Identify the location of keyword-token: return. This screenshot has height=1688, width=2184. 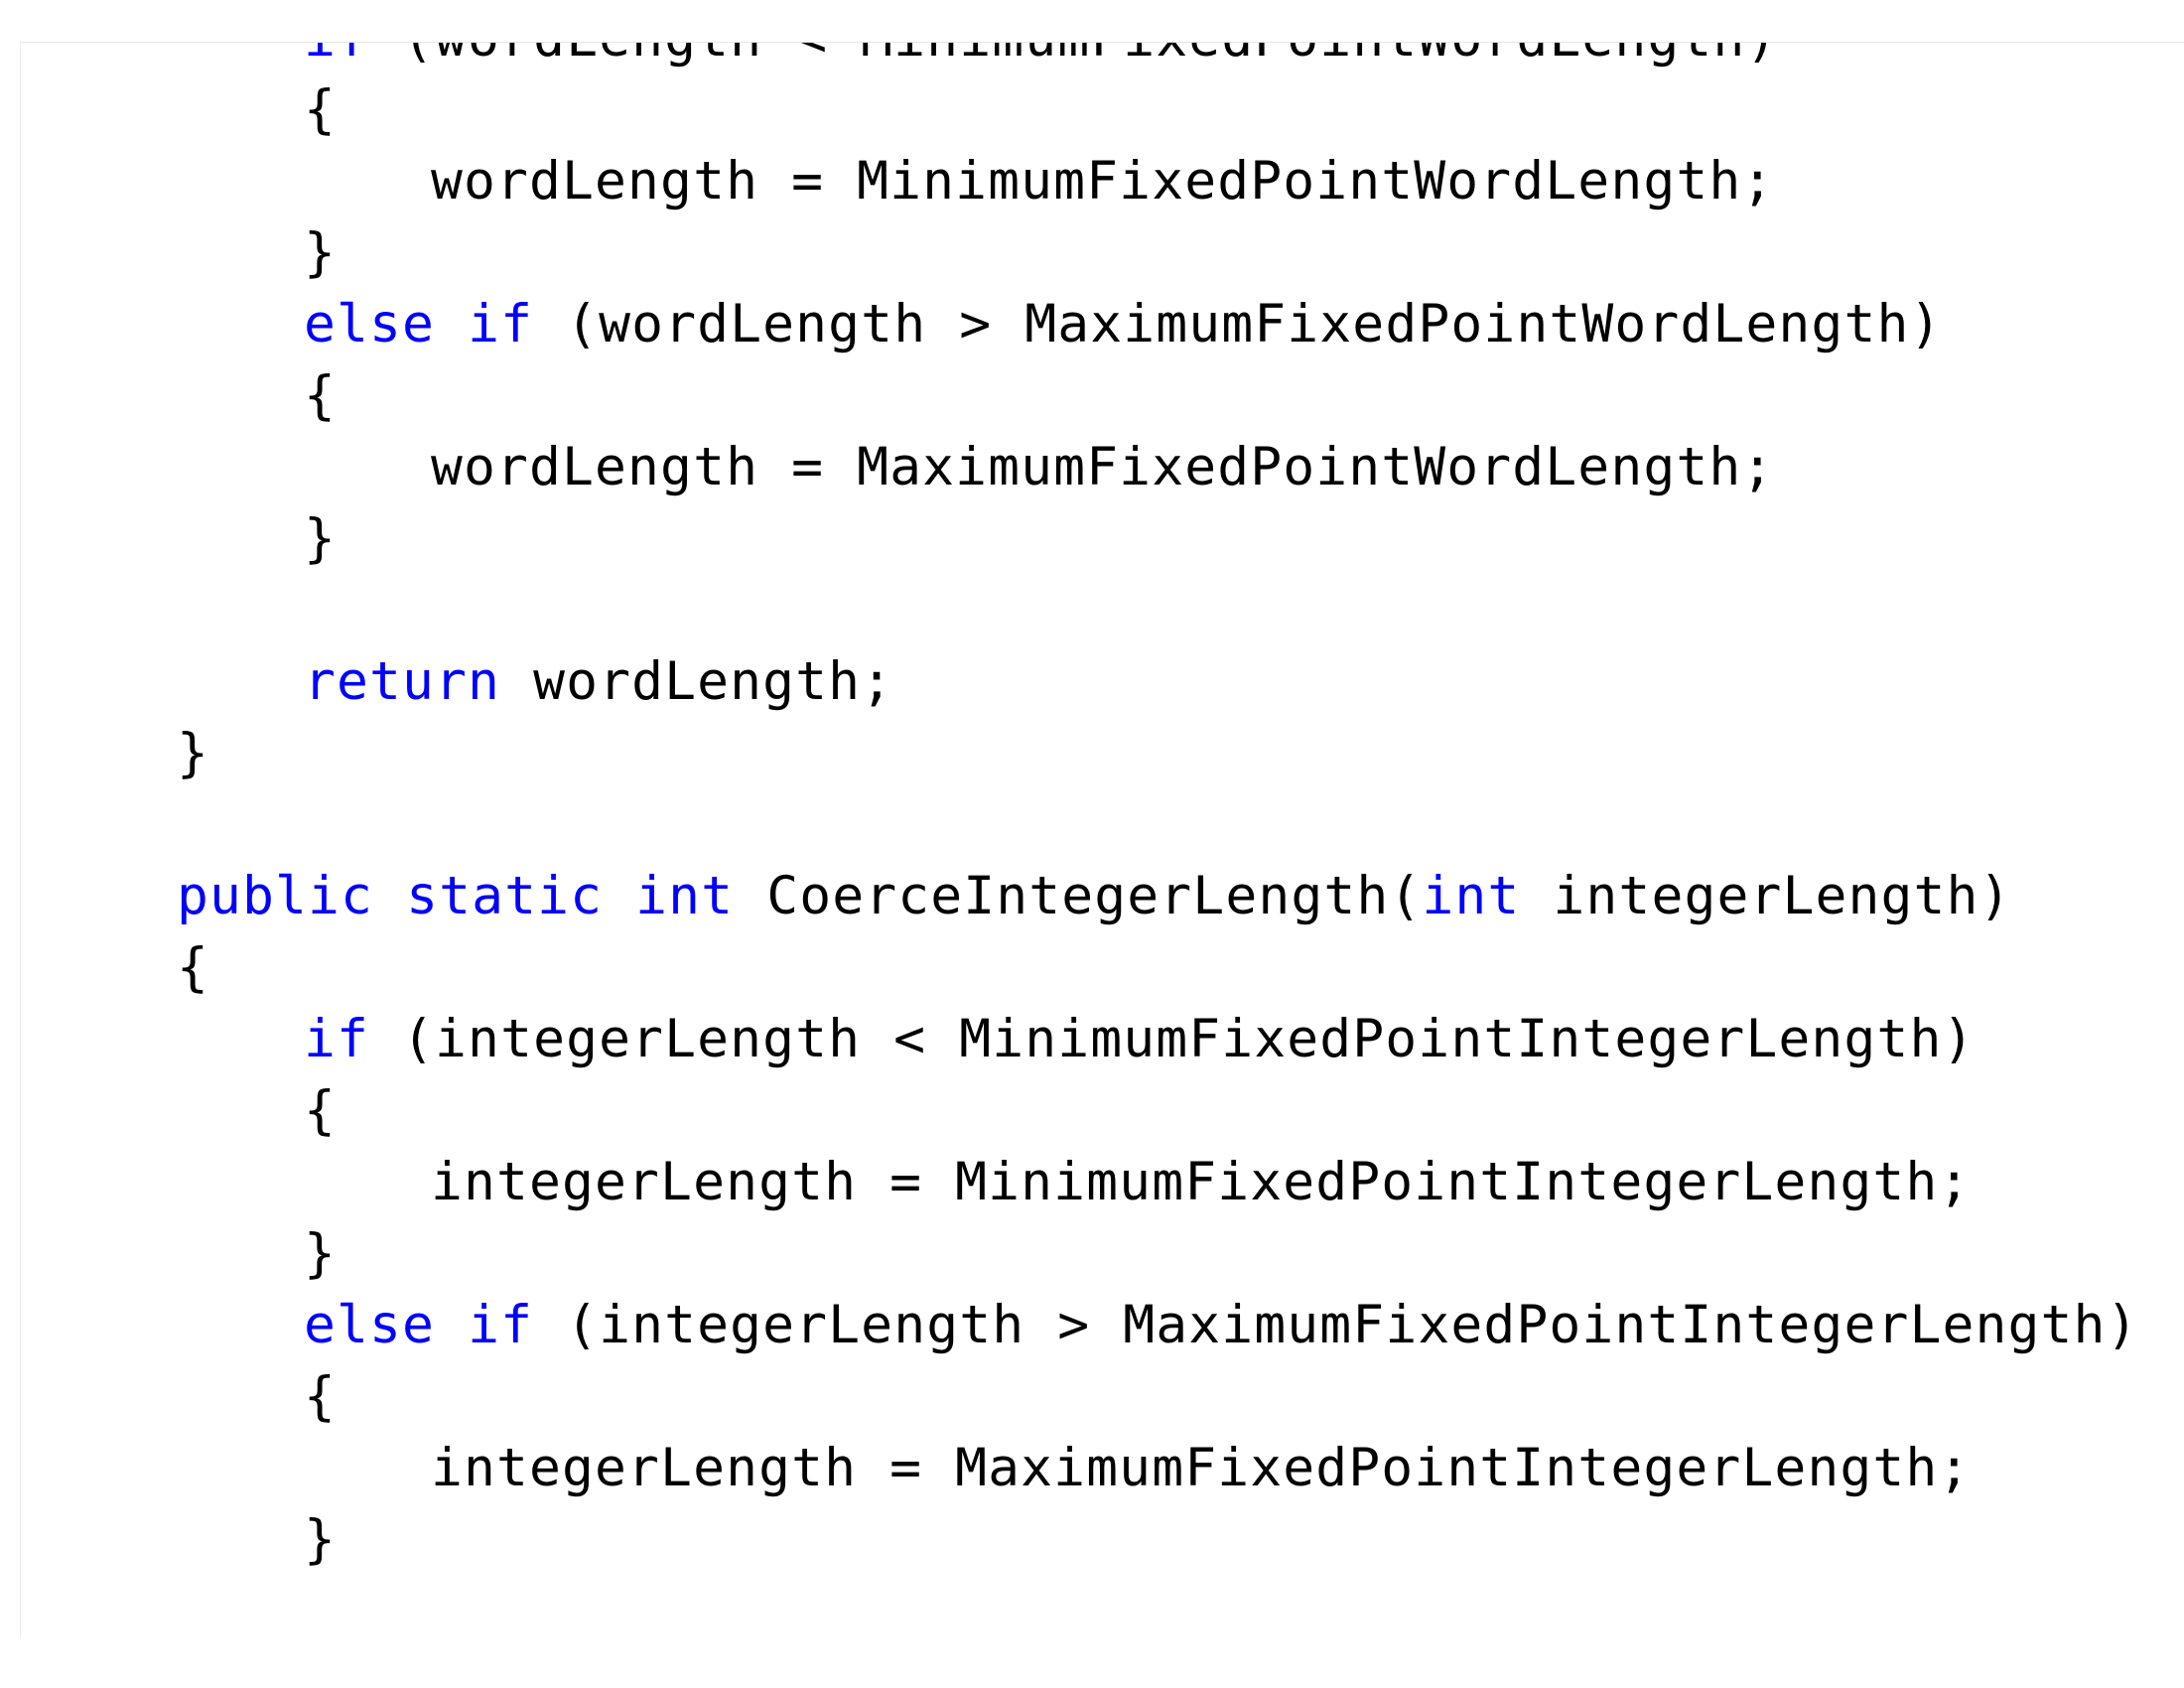
(402, 681).